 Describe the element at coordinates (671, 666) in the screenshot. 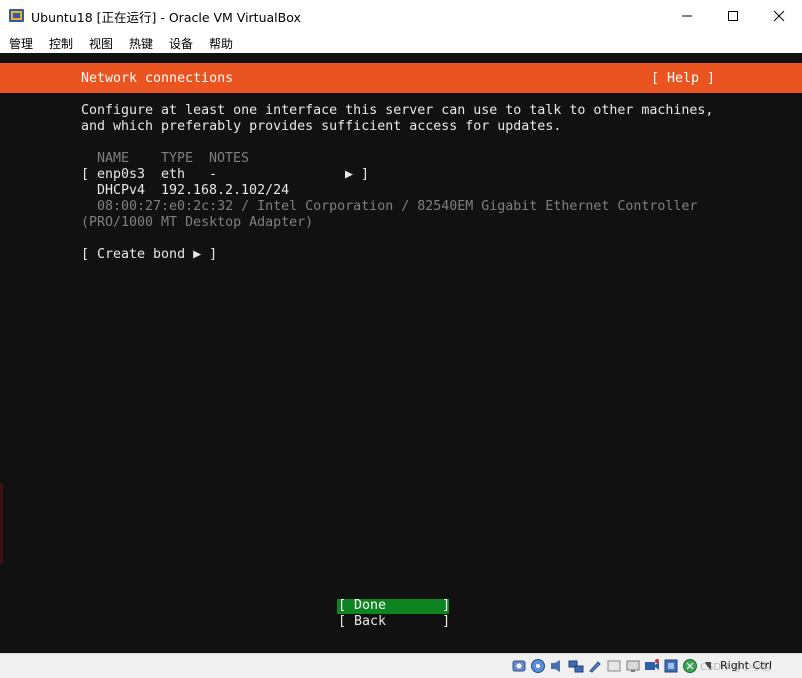

I see `virtualization-icon` at that location.